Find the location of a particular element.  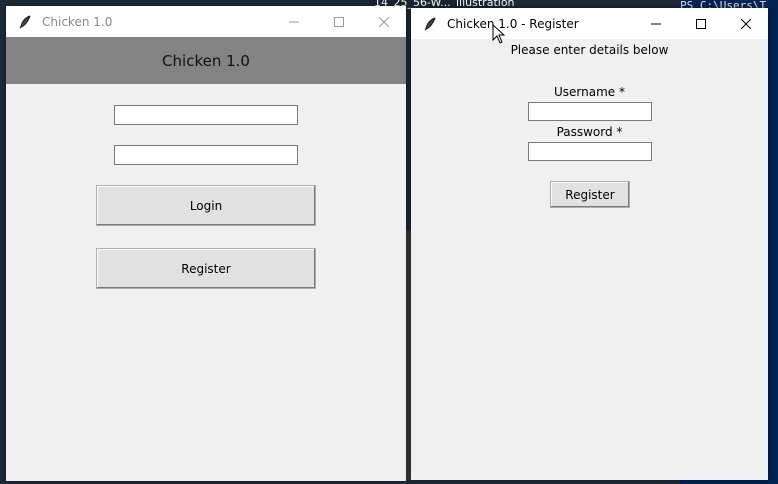

register-password-field is located at coordinates (590, 151).